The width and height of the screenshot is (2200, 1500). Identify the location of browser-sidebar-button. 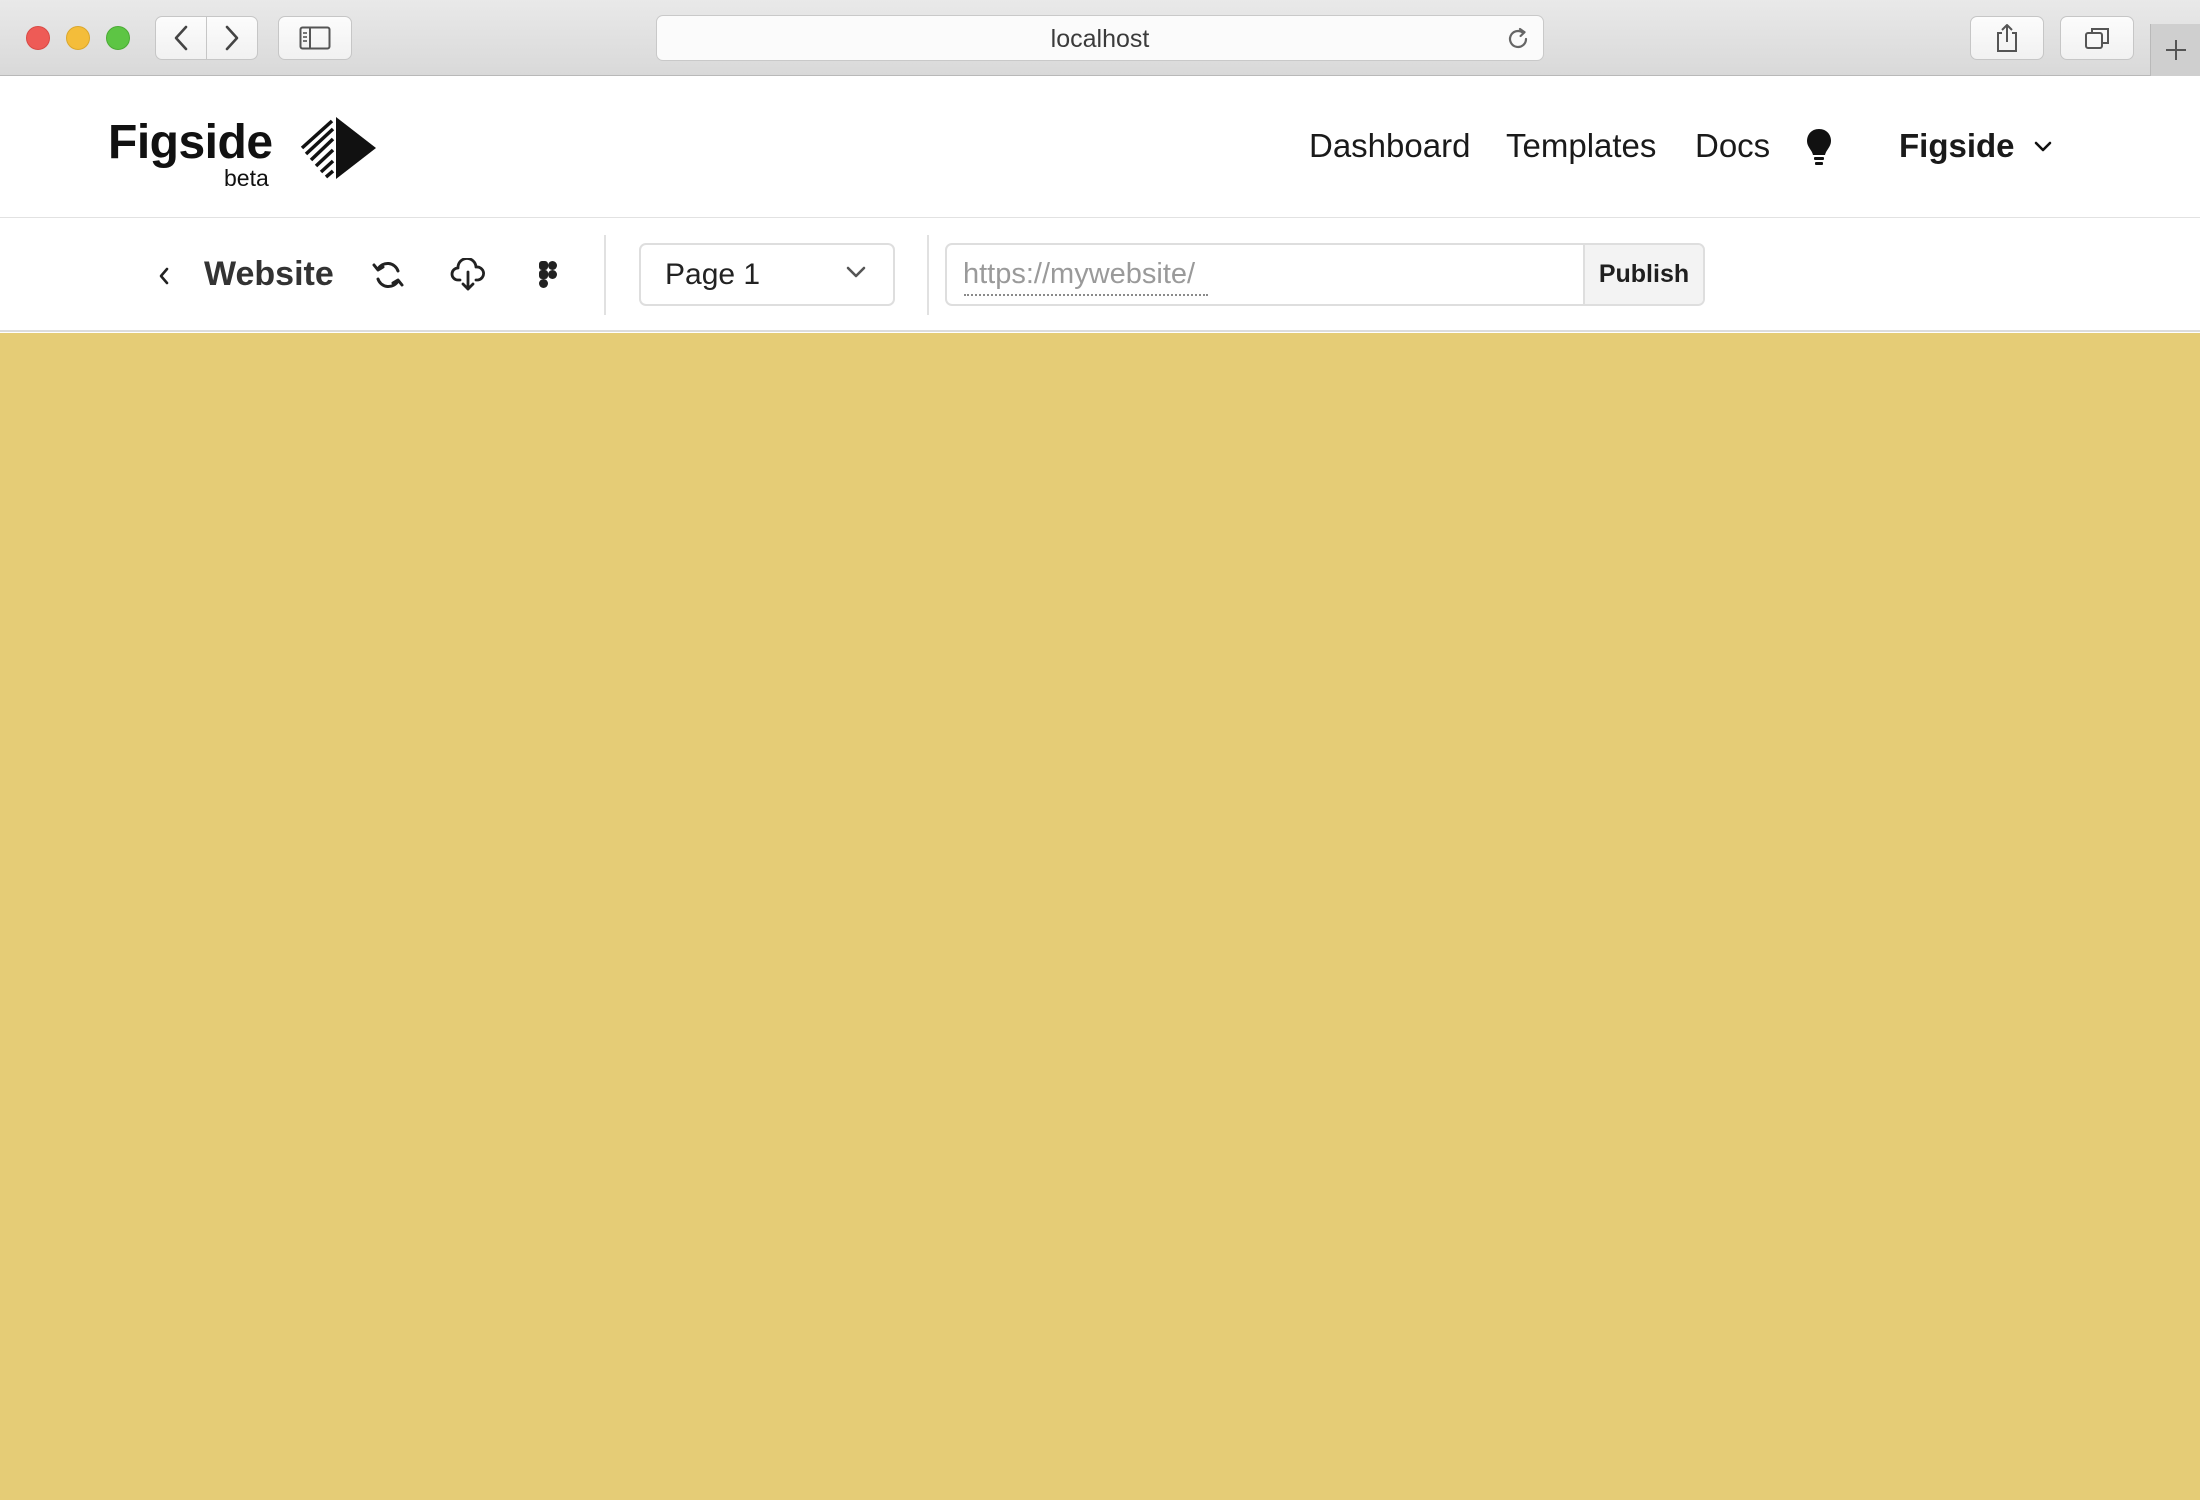
(315, 38).